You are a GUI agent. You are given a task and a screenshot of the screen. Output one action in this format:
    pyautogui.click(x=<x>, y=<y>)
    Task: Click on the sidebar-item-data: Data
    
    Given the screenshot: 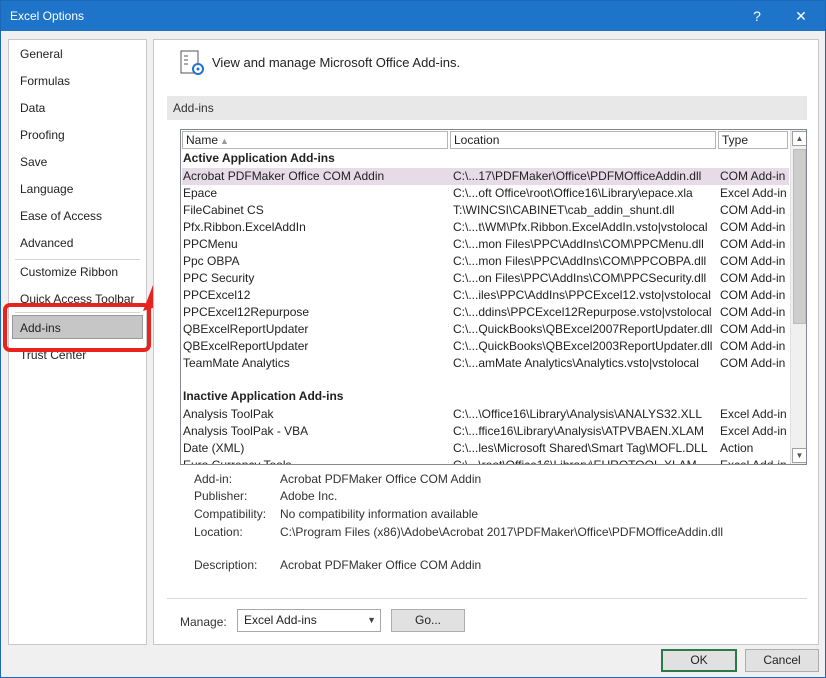 What is the action you would take?
    pyautogui.click(x=77, y=108)
    